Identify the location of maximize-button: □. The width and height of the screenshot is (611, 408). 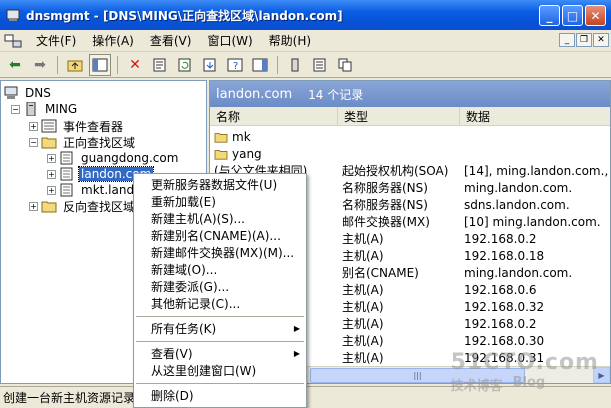
(572, 15).